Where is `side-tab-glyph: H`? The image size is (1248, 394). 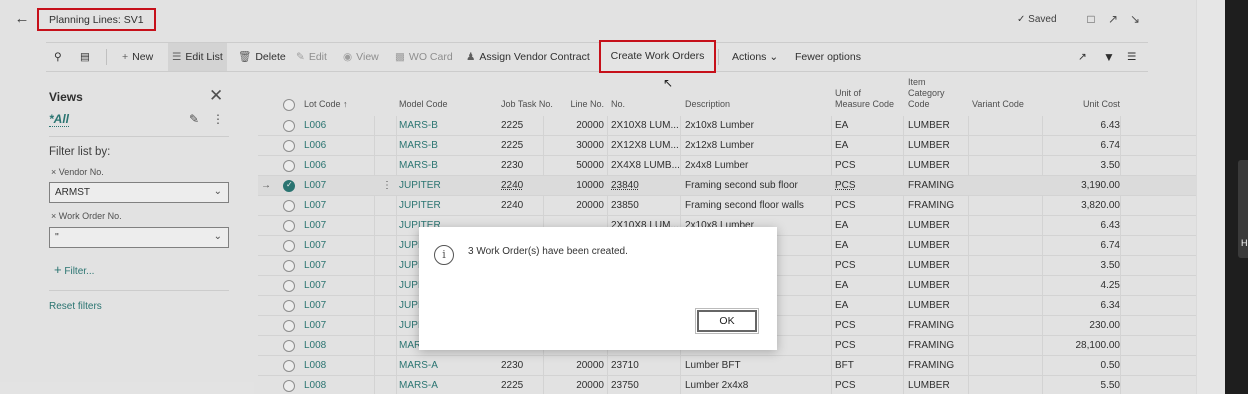
side-tab-glyph: H is located at coordinates (1244, 243).